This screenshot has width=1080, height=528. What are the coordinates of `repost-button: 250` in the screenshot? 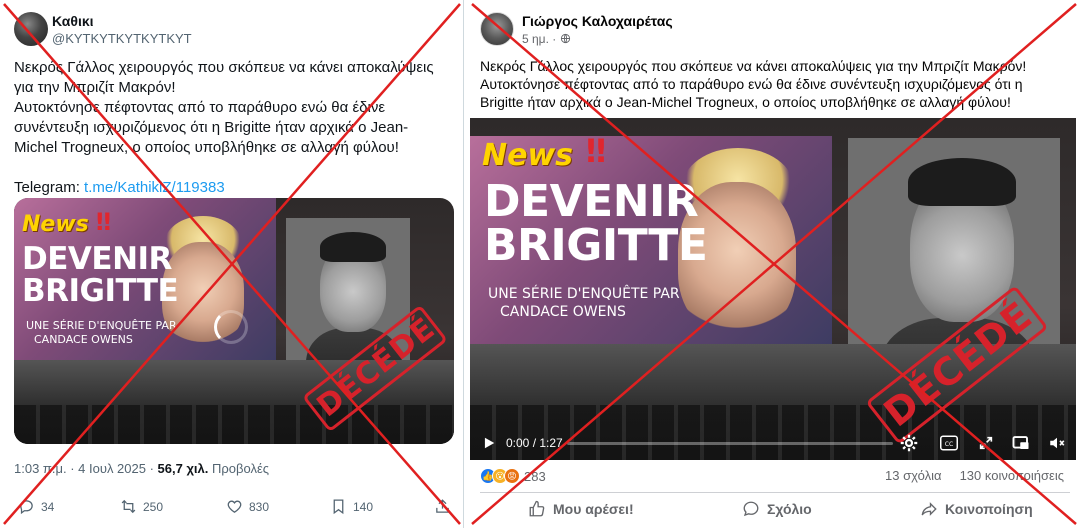 It's located at (141, 506).